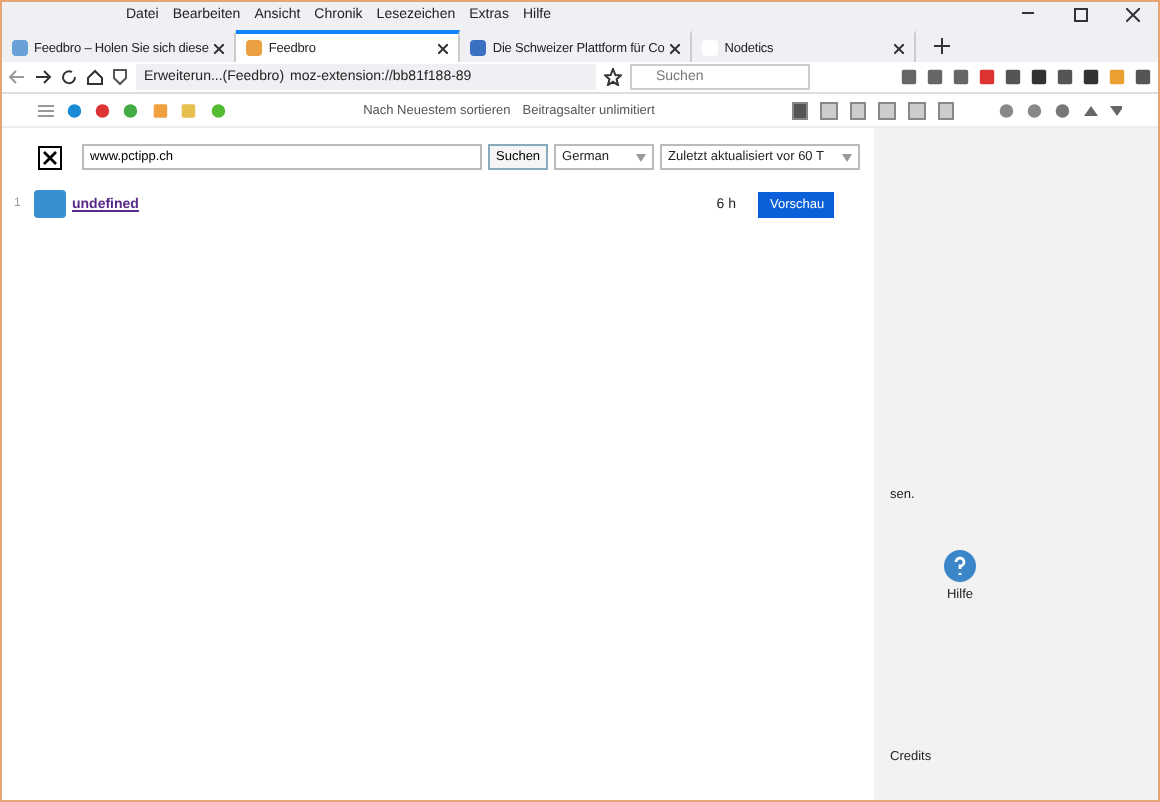 The width and height of the screenshot is (1160, 802). I want to click on maximize-icon, so click(1080, 14).